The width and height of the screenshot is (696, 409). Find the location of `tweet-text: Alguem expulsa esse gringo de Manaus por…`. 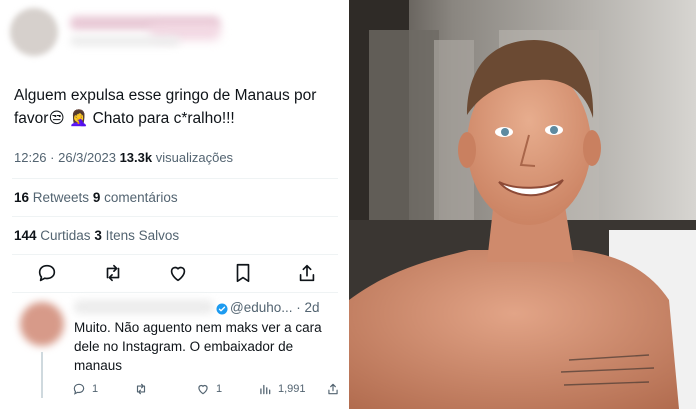

tweet-text: Alguem expulsa esse gringo de Manaus por… is located at coordinates (174, 107).